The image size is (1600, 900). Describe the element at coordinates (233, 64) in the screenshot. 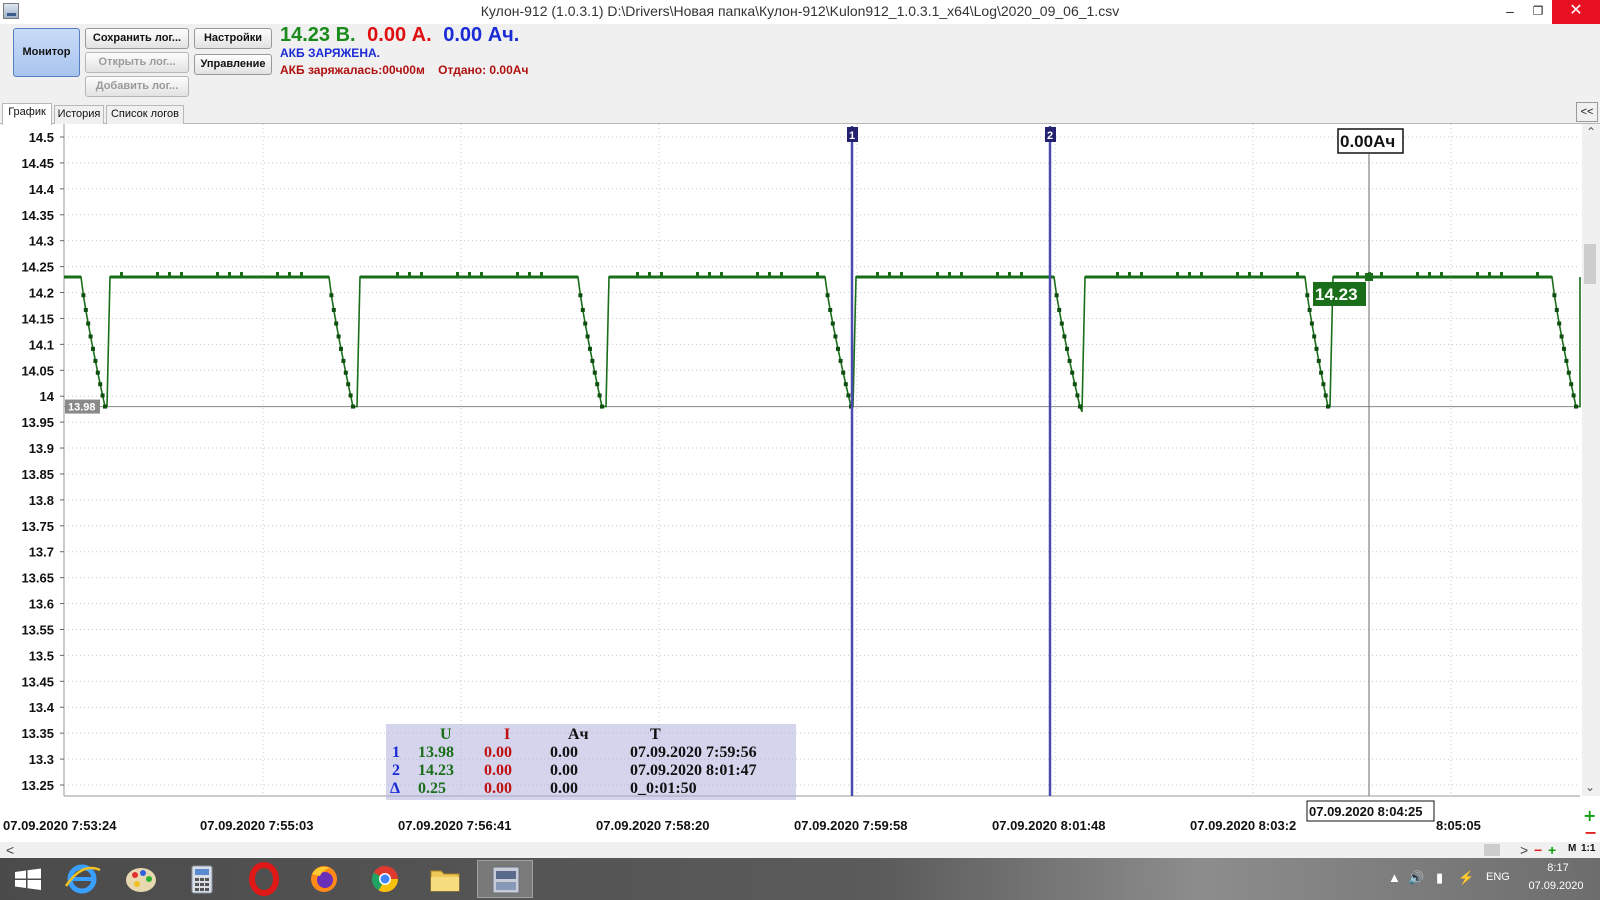

I see `control-button: Управление` at that location.